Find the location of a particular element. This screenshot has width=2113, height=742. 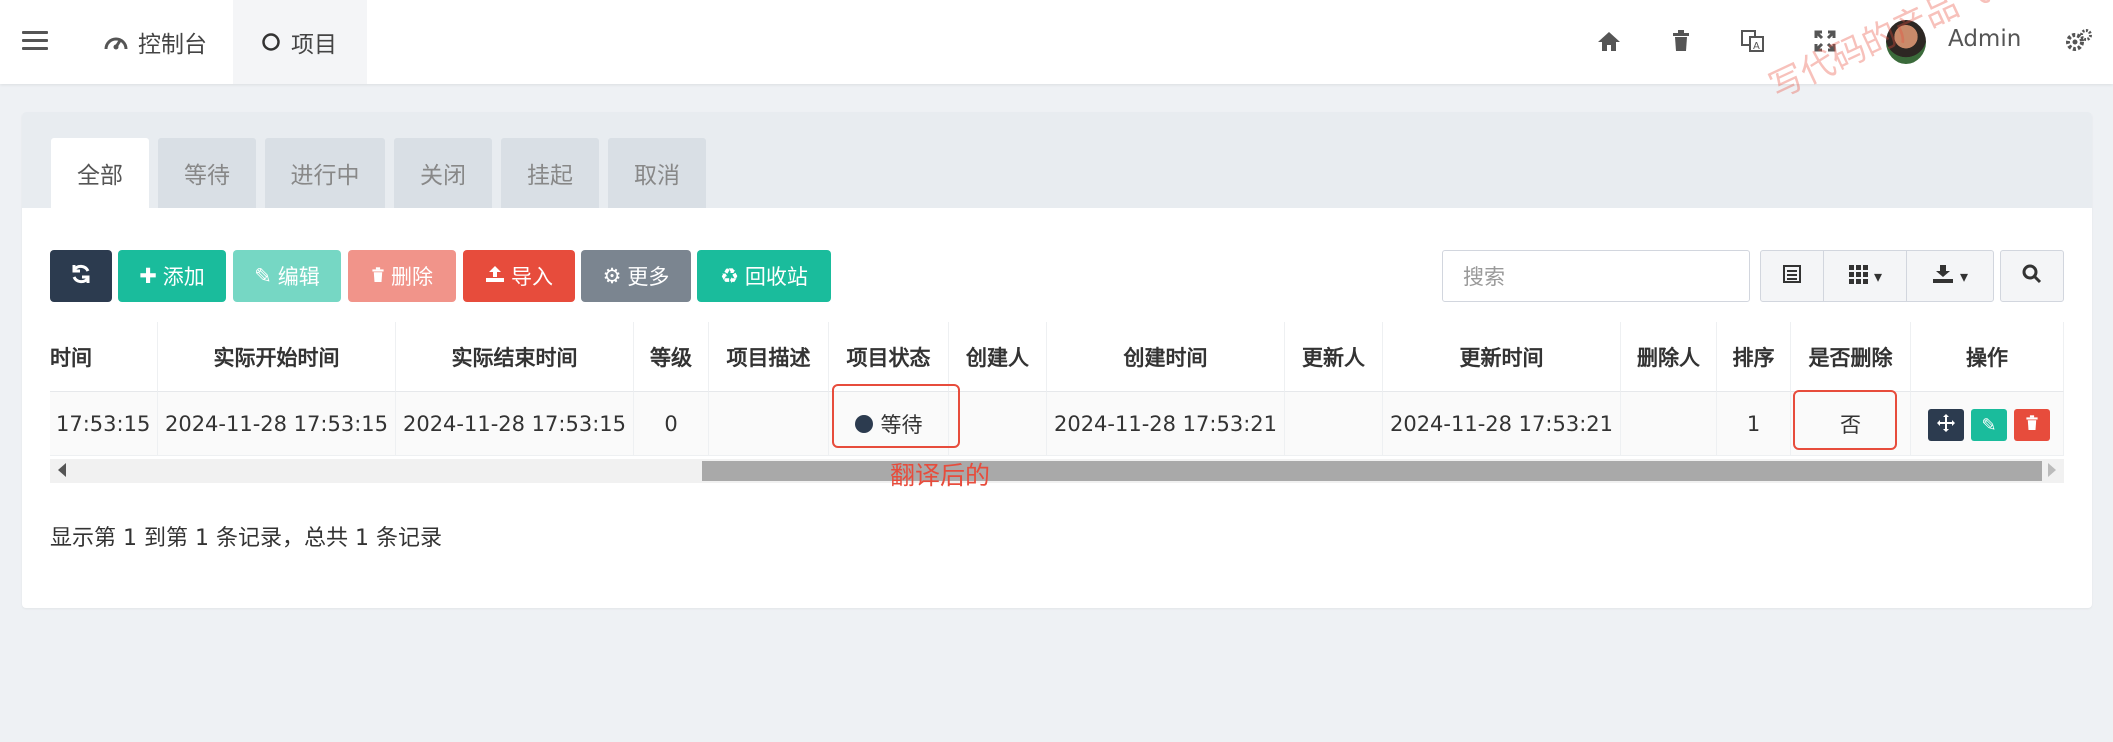

search-button is located at coordinates (2032, 276).